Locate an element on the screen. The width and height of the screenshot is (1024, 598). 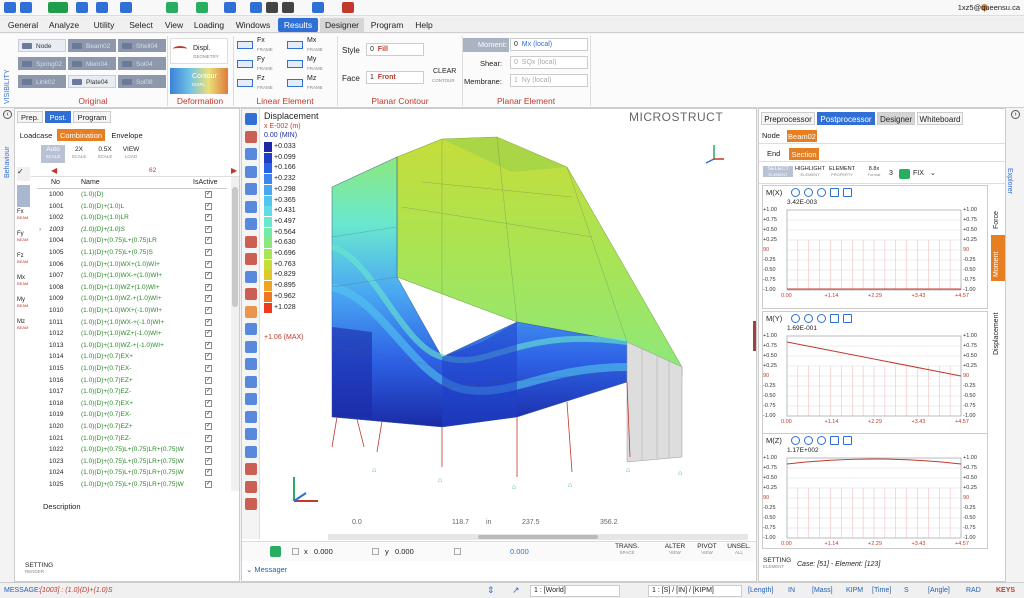
camera-icon is located at coordinates (272, 7).